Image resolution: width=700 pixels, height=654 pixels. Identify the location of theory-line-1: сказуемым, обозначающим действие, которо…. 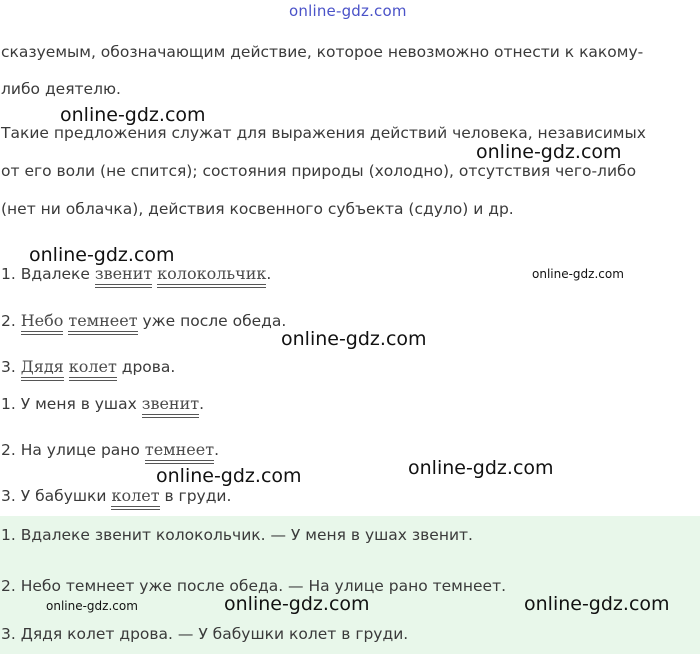
(322, 52).